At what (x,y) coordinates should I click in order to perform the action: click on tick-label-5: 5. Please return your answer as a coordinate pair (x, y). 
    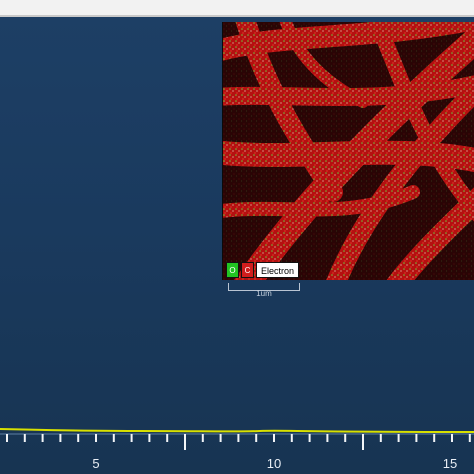
    Looking at the image, I should click on (96, 463).